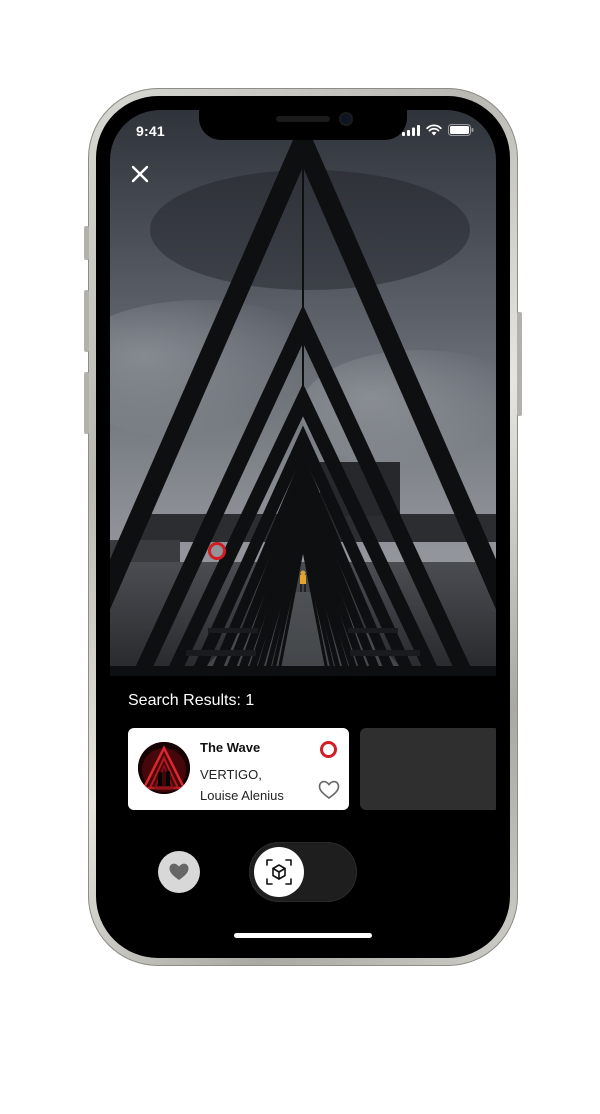 Image resolution: width=600 pixels, height=1114 pixels. I want to click on volume-up-button, so click(86, 321).